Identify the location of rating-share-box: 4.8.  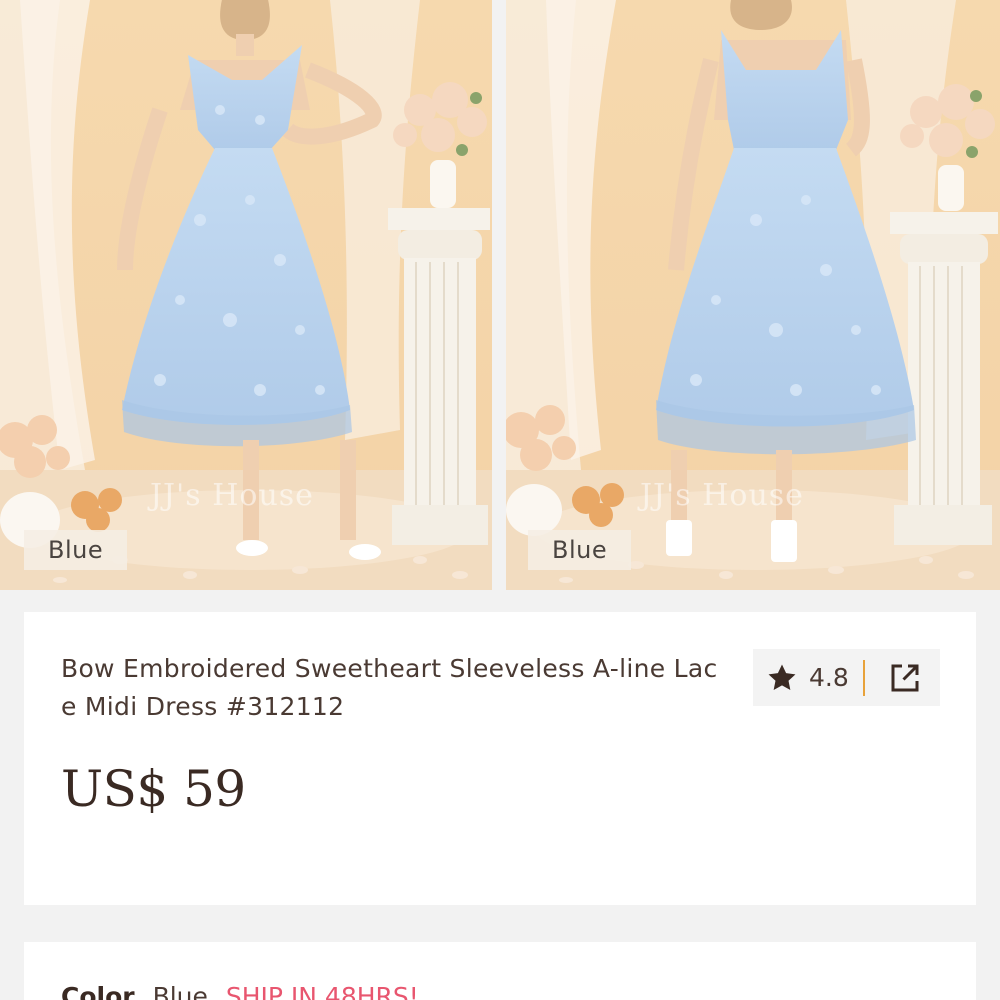
(846, 677).